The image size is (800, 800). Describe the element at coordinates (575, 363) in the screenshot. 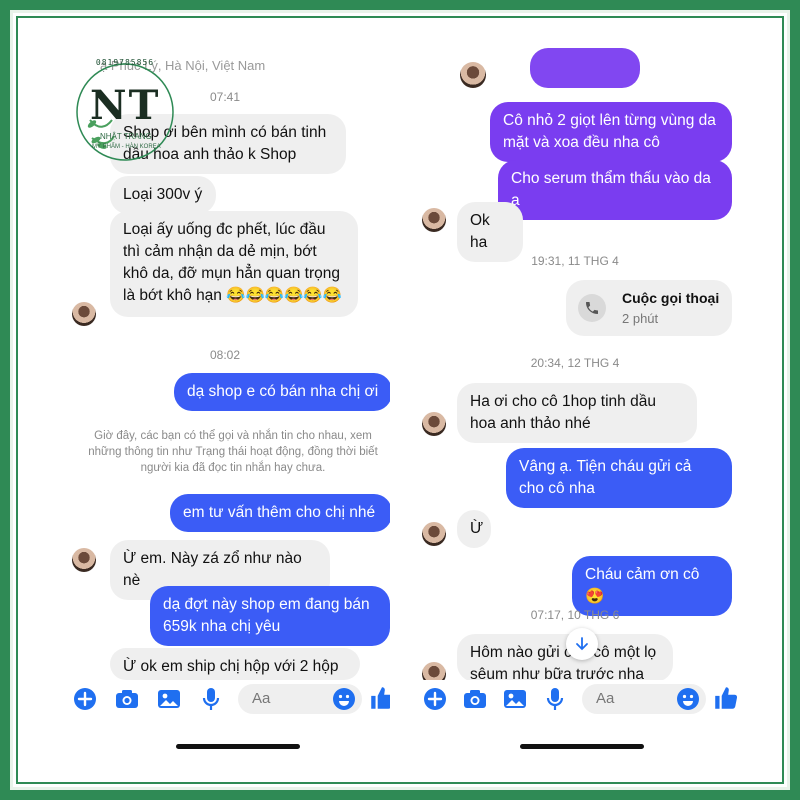

I see `timestamp: 20:34, 12 THG 4` at that location.